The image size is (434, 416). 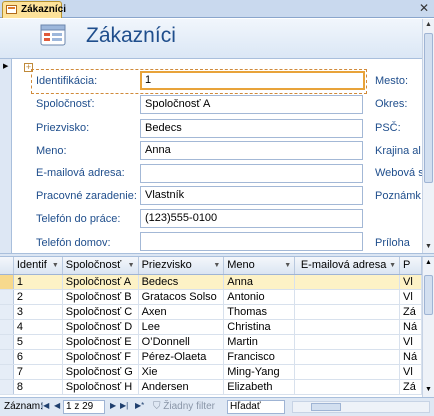 I want to click on column-header: P, so click(x=410, y=266).